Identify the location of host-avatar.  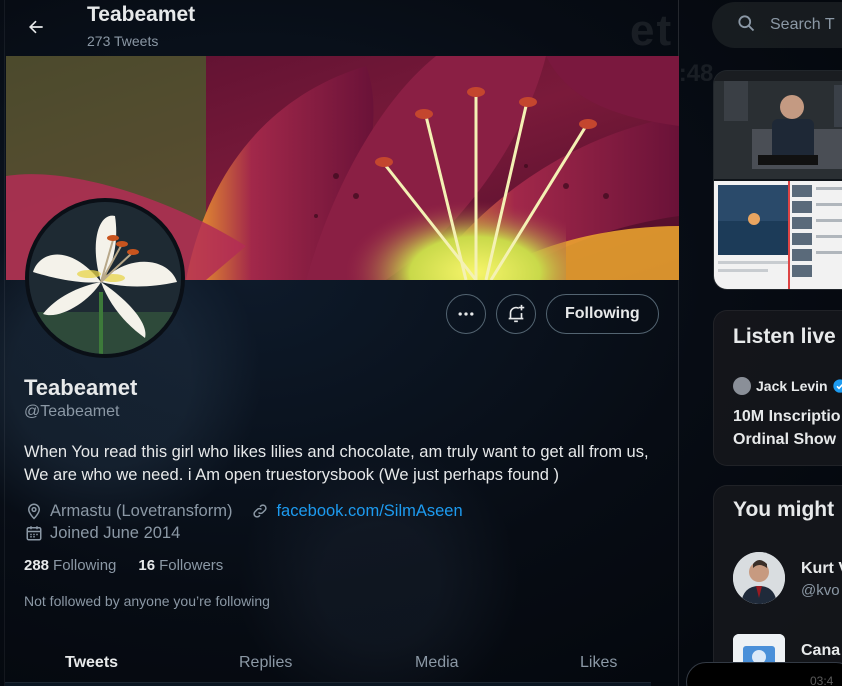
(742, 386).